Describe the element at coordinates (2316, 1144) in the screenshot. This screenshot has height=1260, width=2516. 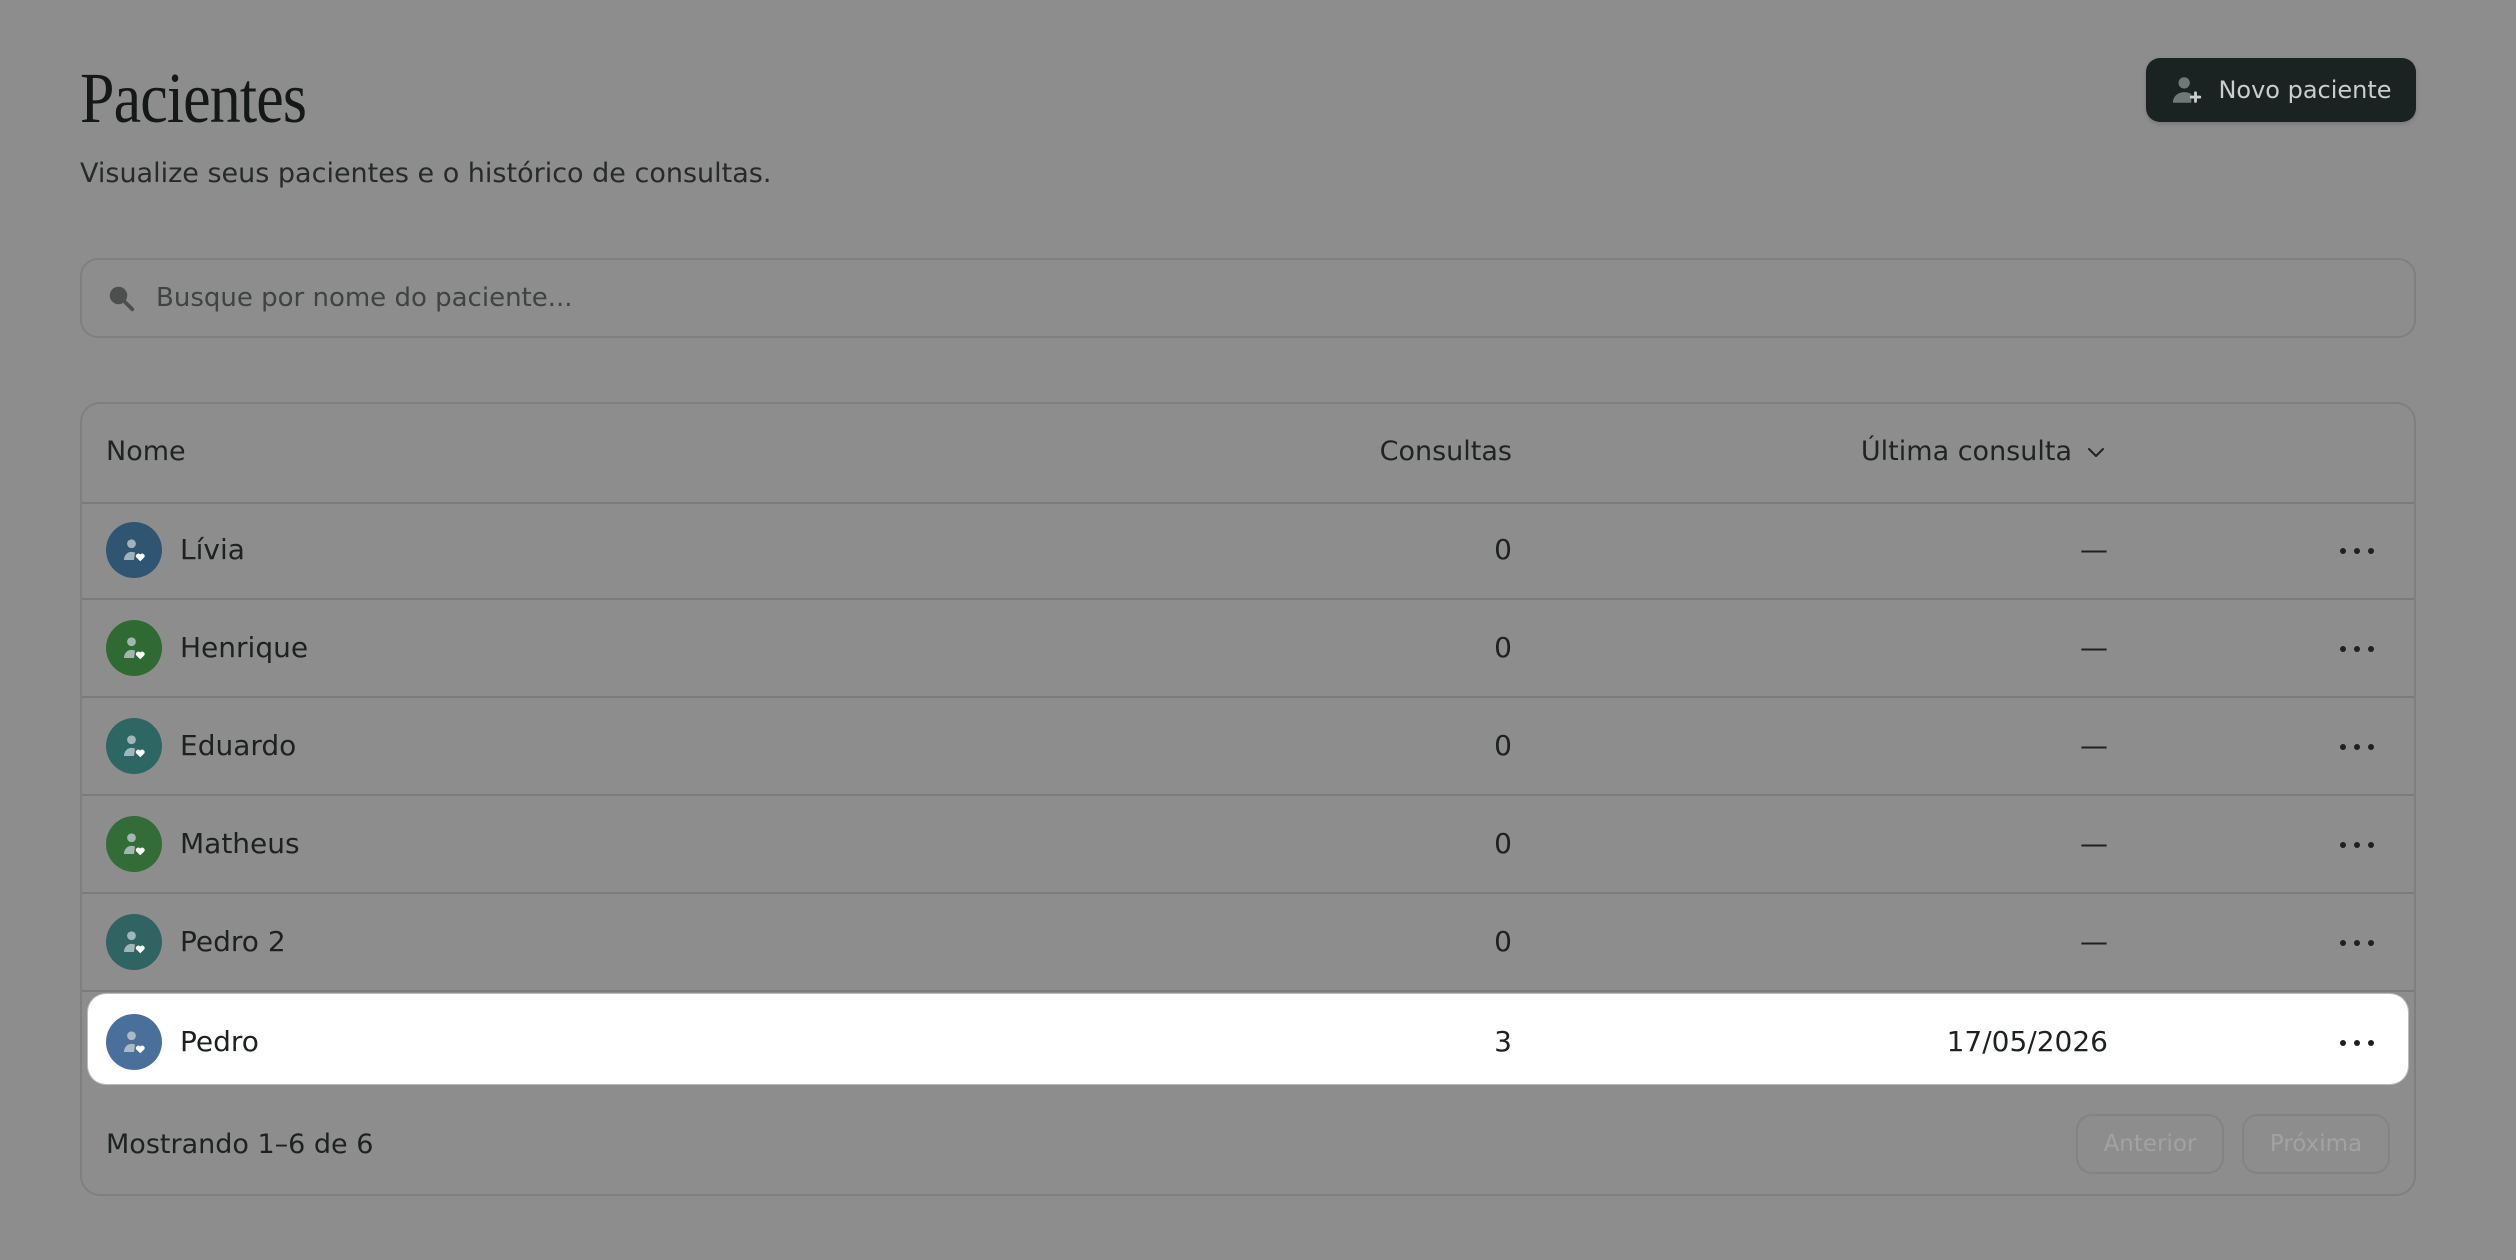
I see `next-page-button: Próxima` at that location.